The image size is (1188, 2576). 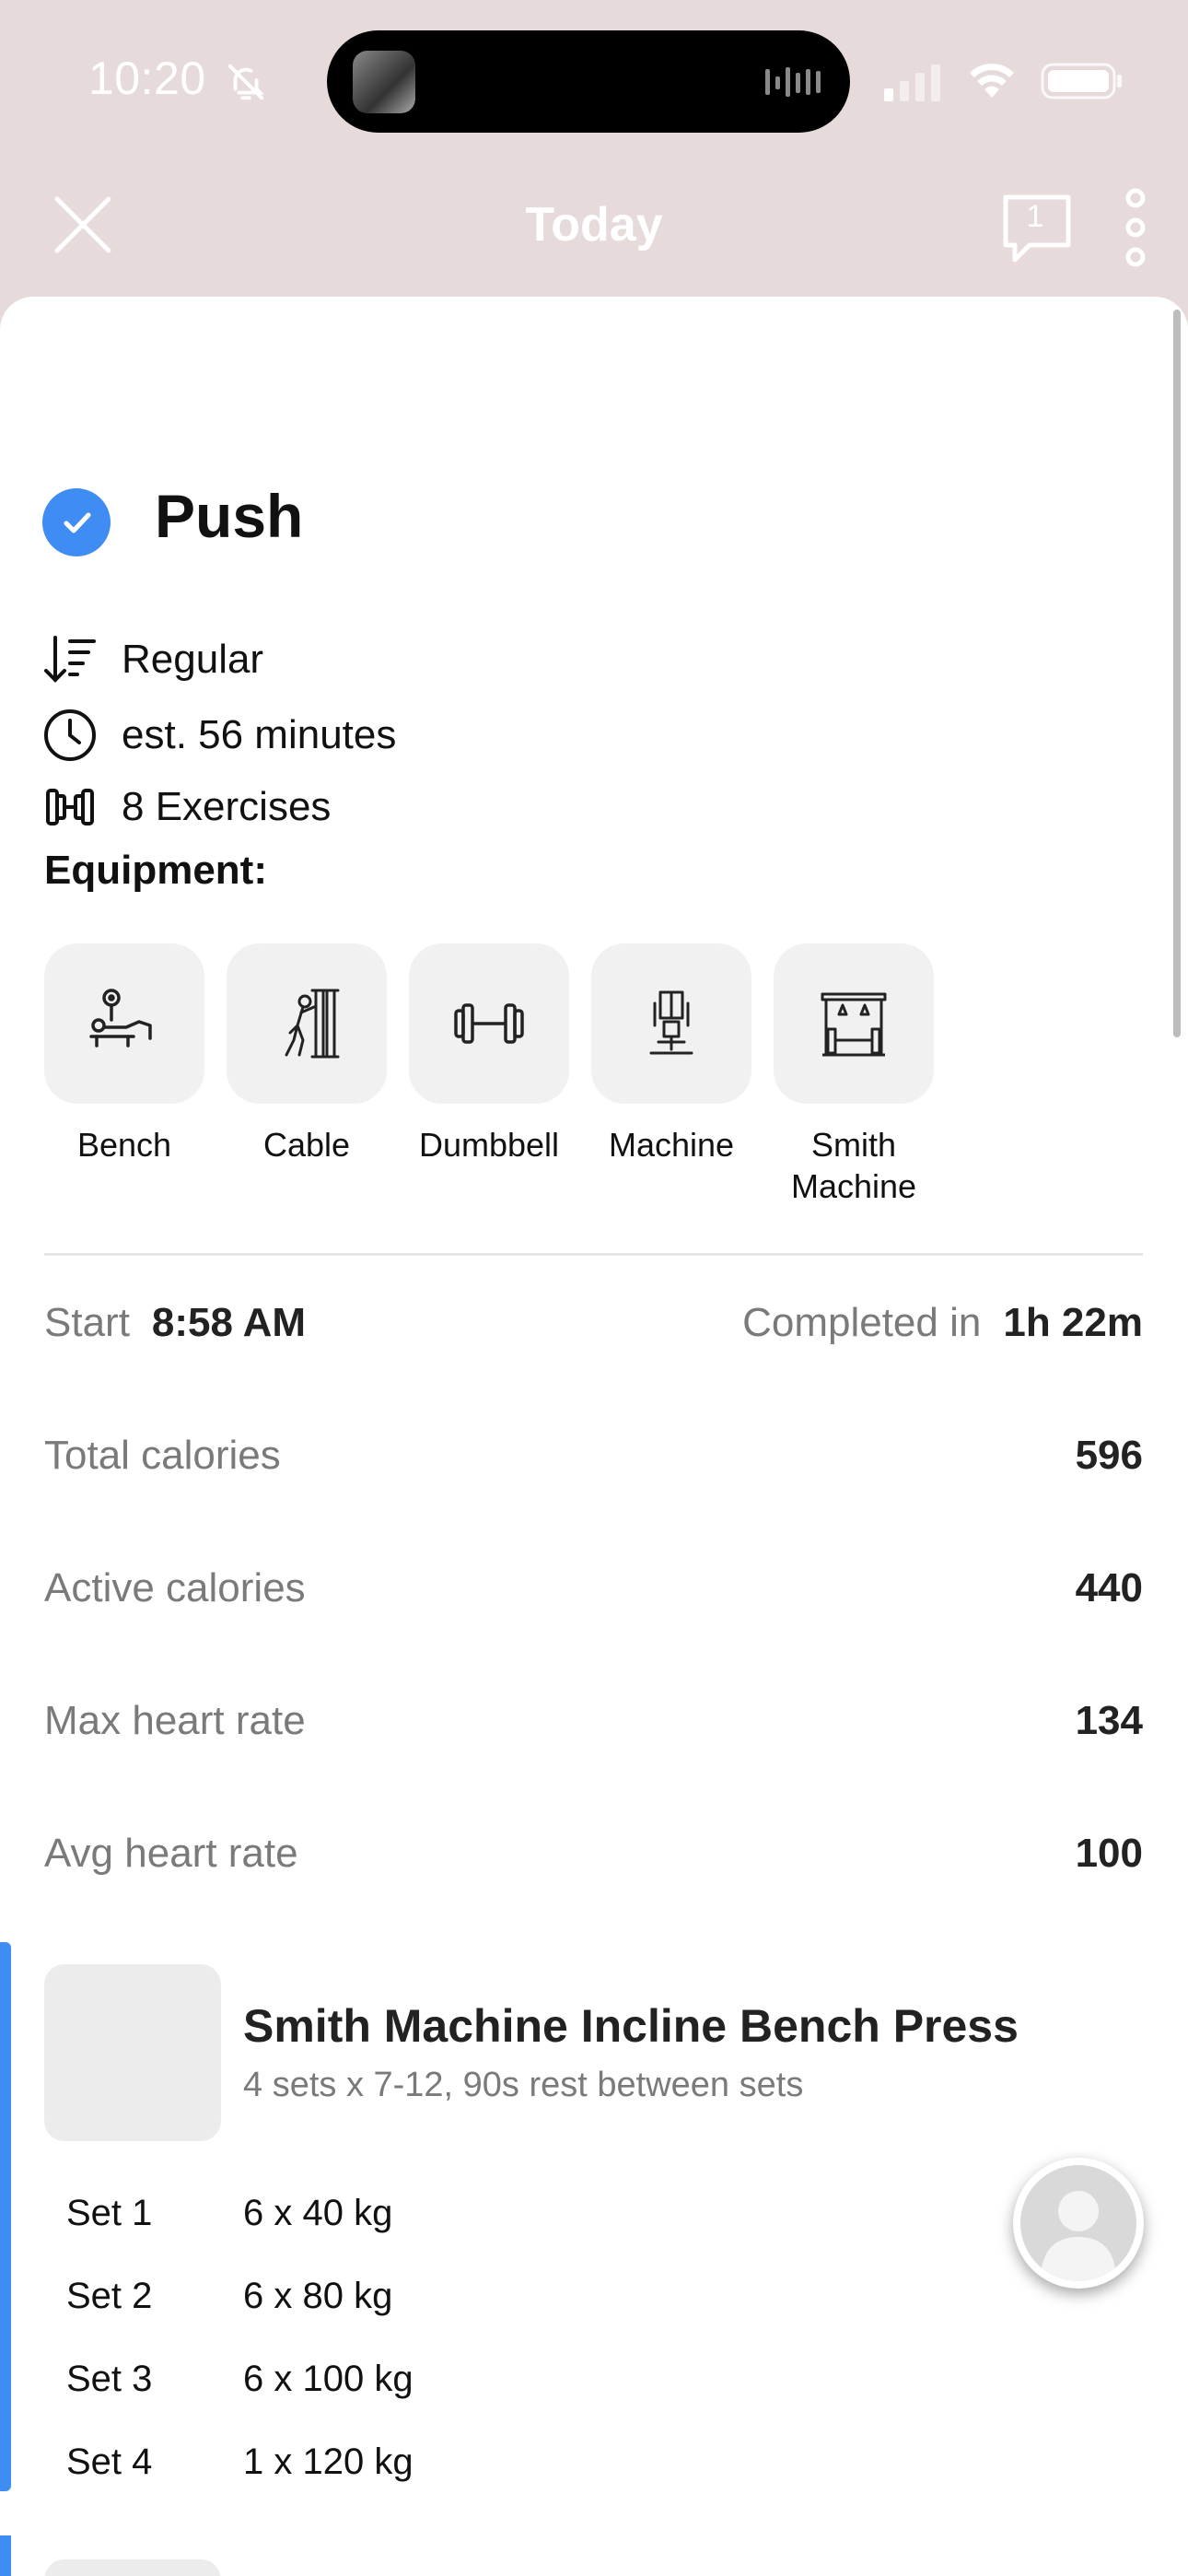 I want to click on status-bar: 10:20, so click(x=594, y=83).